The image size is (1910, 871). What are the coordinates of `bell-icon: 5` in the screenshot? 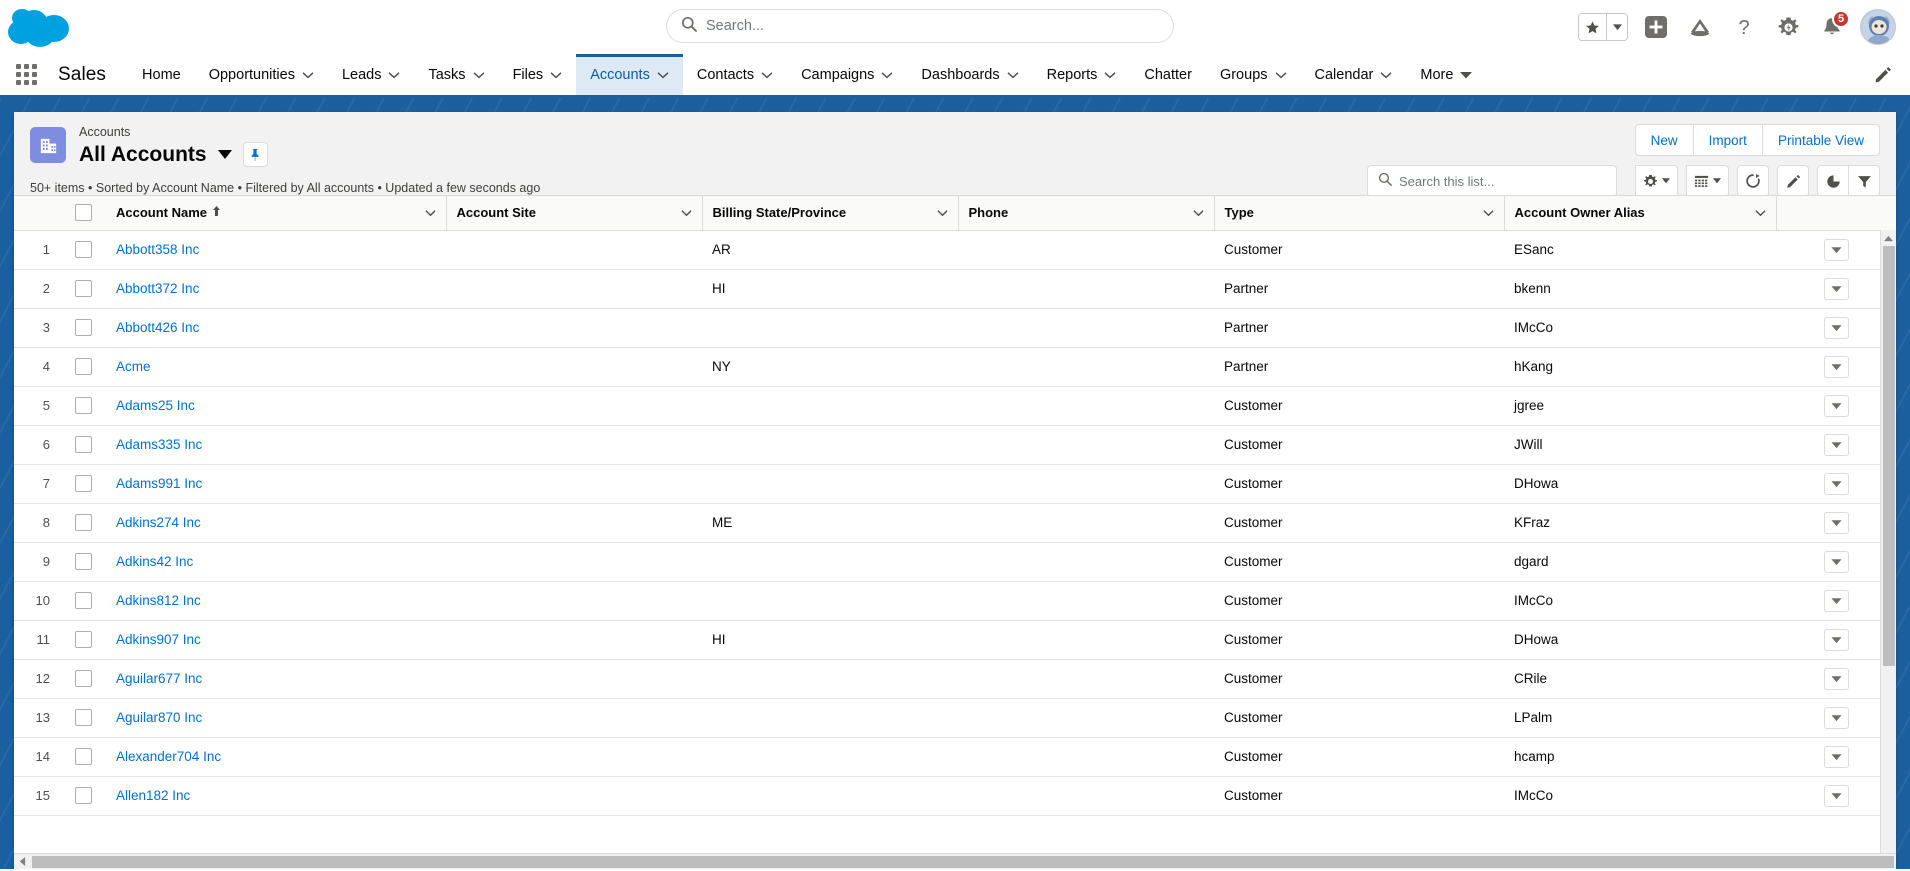 It's located at (1833, 26).